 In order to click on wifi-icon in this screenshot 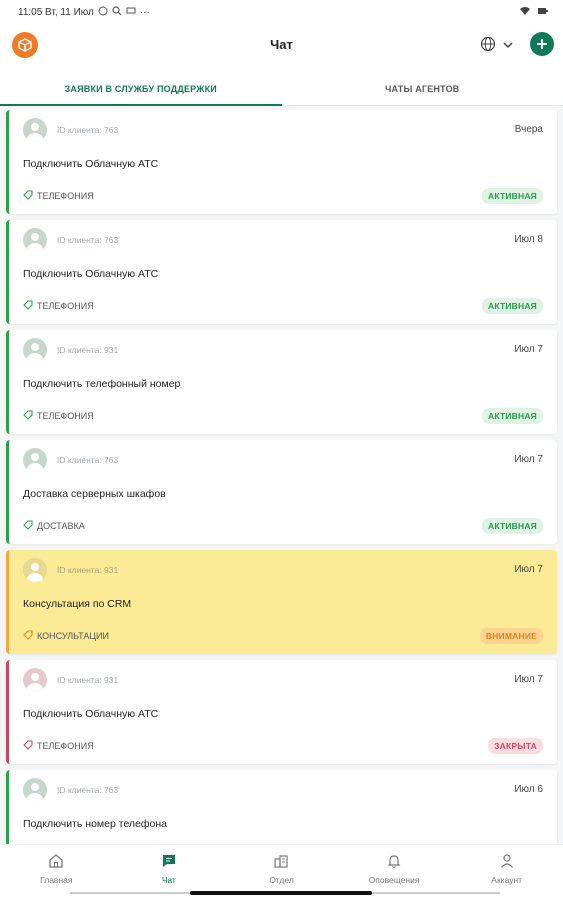, I will do `click(525, 12)`.